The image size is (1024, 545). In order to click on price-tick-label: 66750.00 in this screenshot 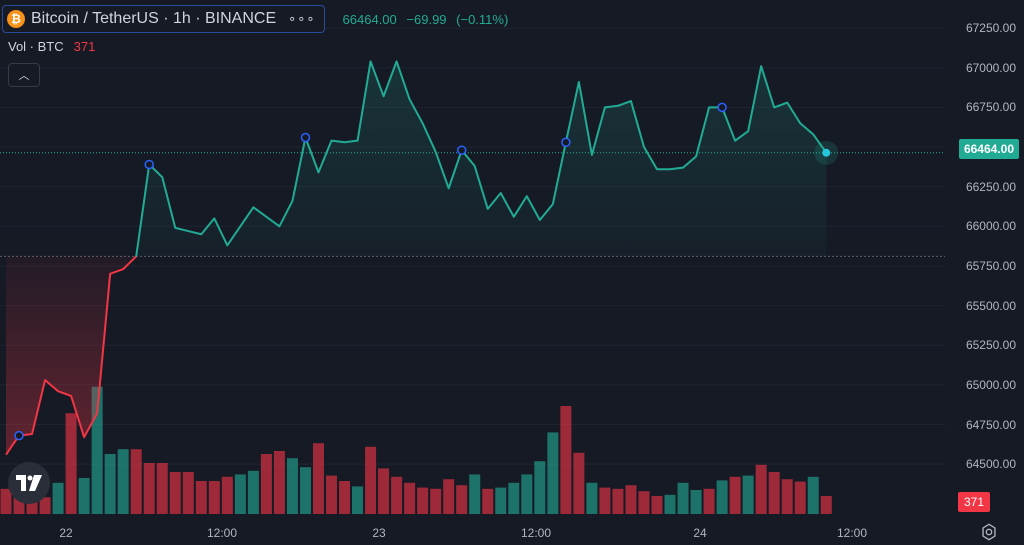, I will do `click(990, 107)`.